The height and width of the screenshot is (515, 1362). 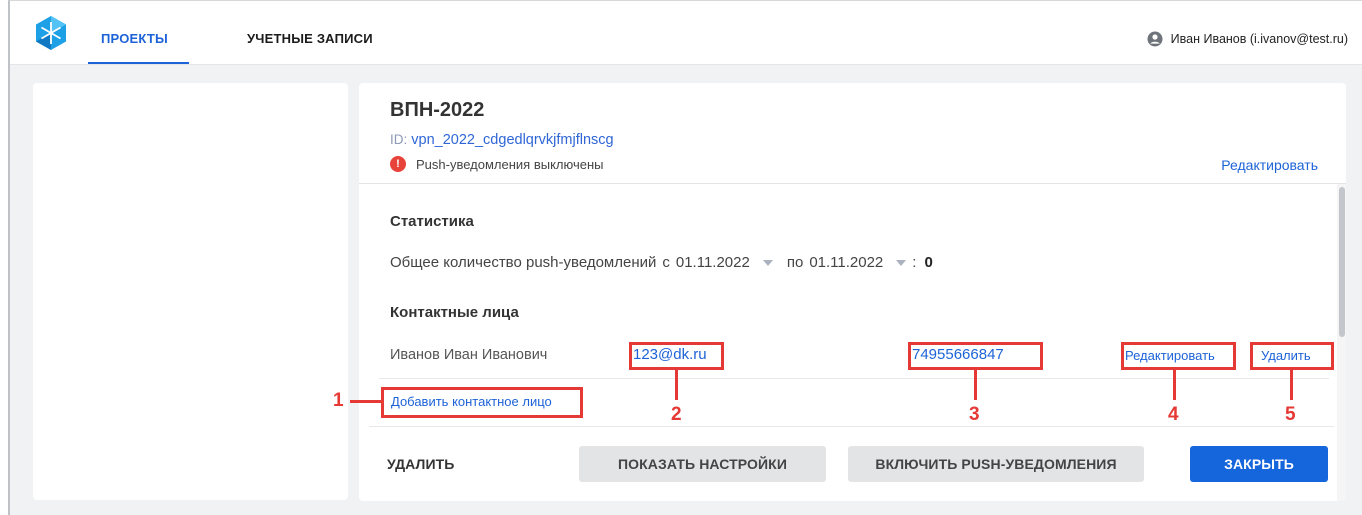 I want to click on annotation-marker: 1, so click(x=338, y=400).